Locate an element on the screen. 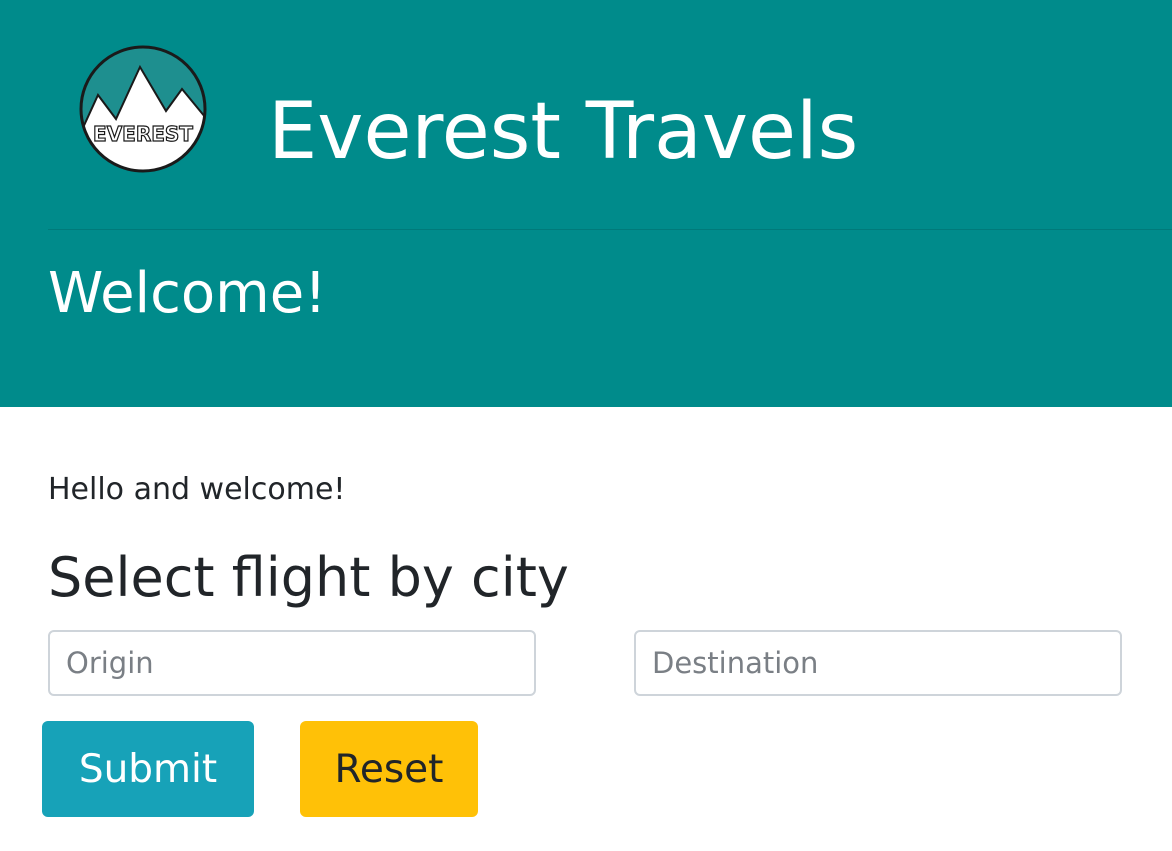 The height and width of the screenshot is (851, 1172). mountain-logo-icon: EVEREST is located at coordinates (143, 109).